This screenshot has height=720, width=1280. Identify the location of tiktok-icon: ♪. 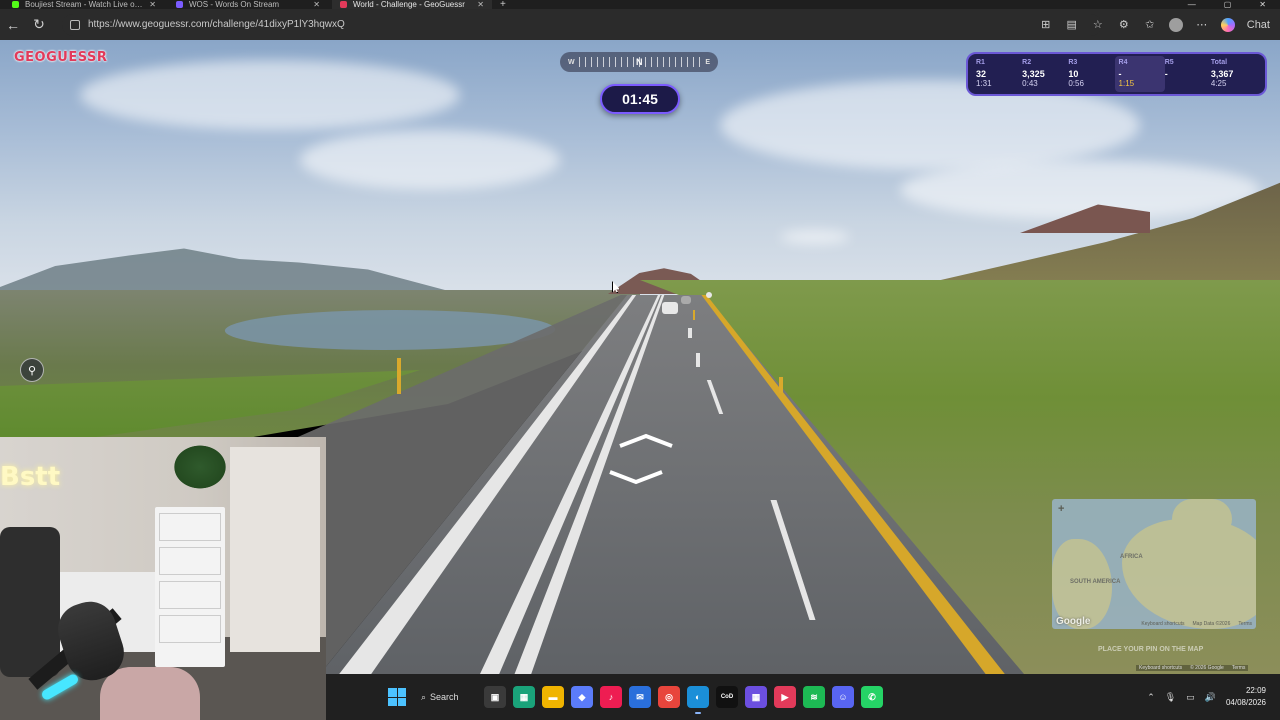
(611, 697).